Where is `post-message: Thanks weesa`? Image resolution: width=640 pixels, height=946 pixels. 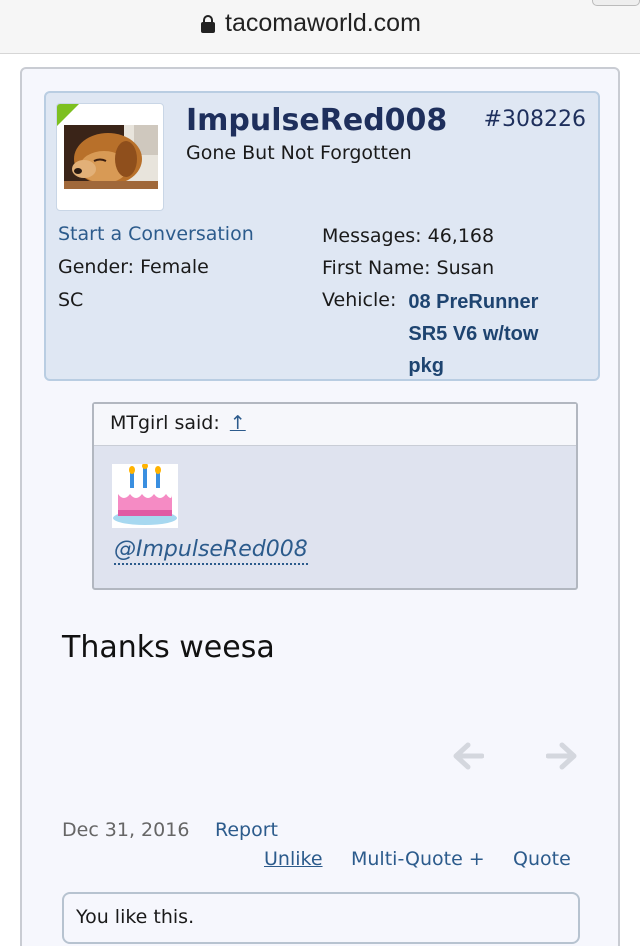
post-message: Thanks weesa is located at coordinates (168, 647).